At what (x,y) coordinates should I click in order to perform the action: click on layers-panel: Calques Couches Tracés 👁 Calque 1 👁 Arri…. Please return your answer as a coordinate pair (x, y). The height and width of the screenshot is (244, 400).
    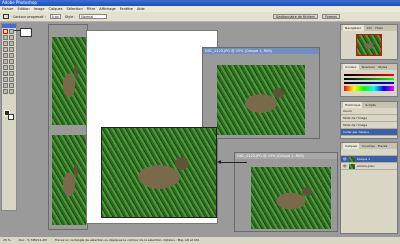
    Looking at the image, I should click on (369, 188).